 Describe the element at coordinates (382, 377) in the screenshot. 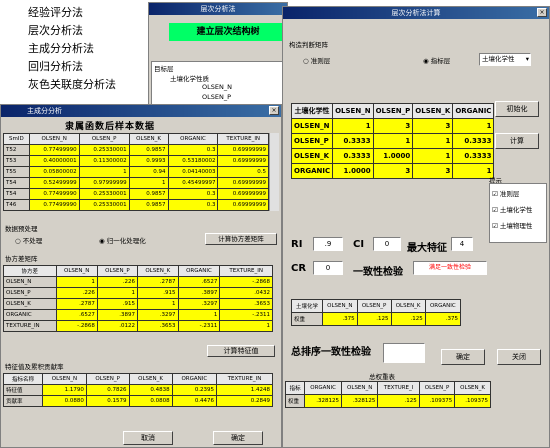

I see `total-weight-title: 总权重表` at that location.